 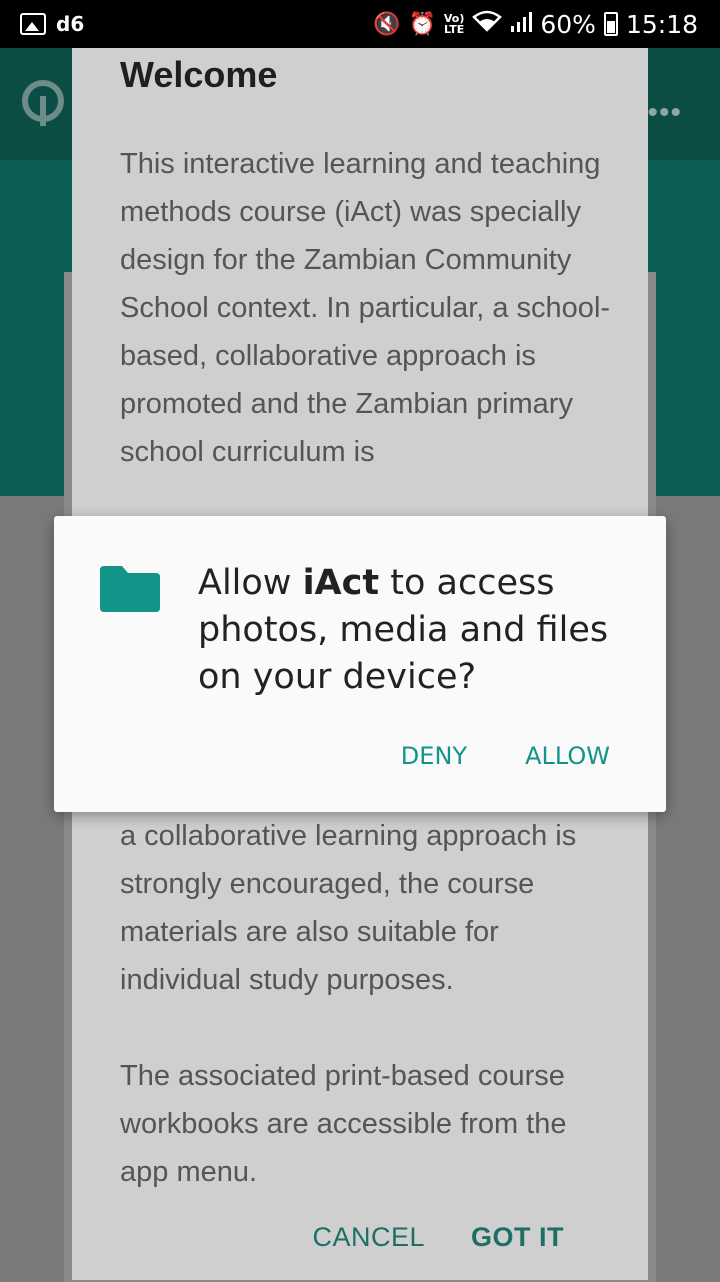 What do you see at coordinates (521, 24) in the screenshot?
I see `signal-icon` at bounding box center [521, 24].